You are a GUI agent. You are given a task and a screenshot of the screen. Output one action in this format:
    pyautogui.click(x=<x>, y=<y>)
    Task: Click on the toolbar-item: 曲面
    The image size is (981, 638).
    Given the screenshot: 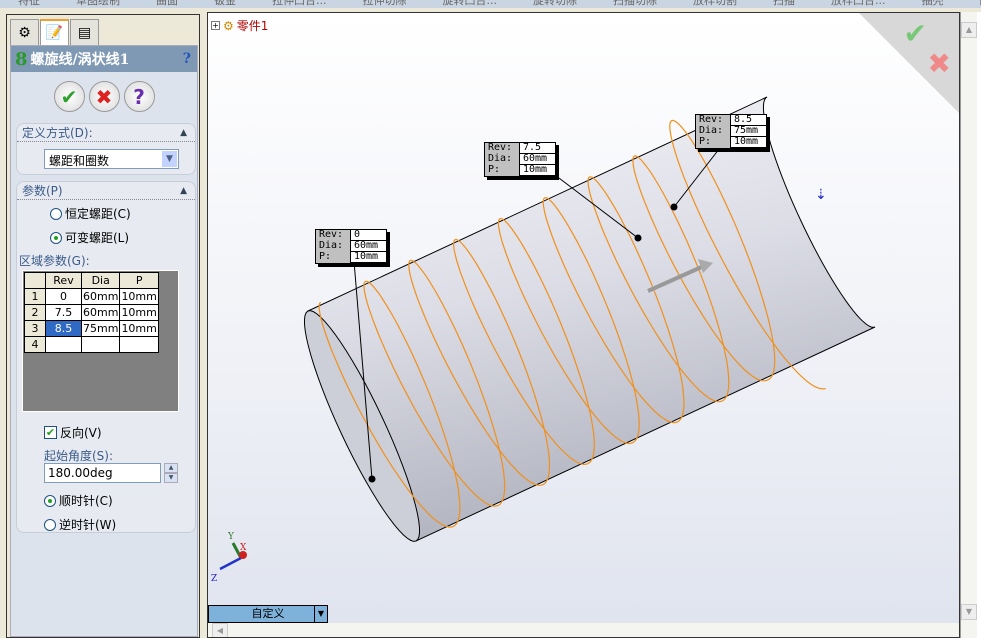 What is the action you would take?
    pyautogui.click(x=167, y=4)
    